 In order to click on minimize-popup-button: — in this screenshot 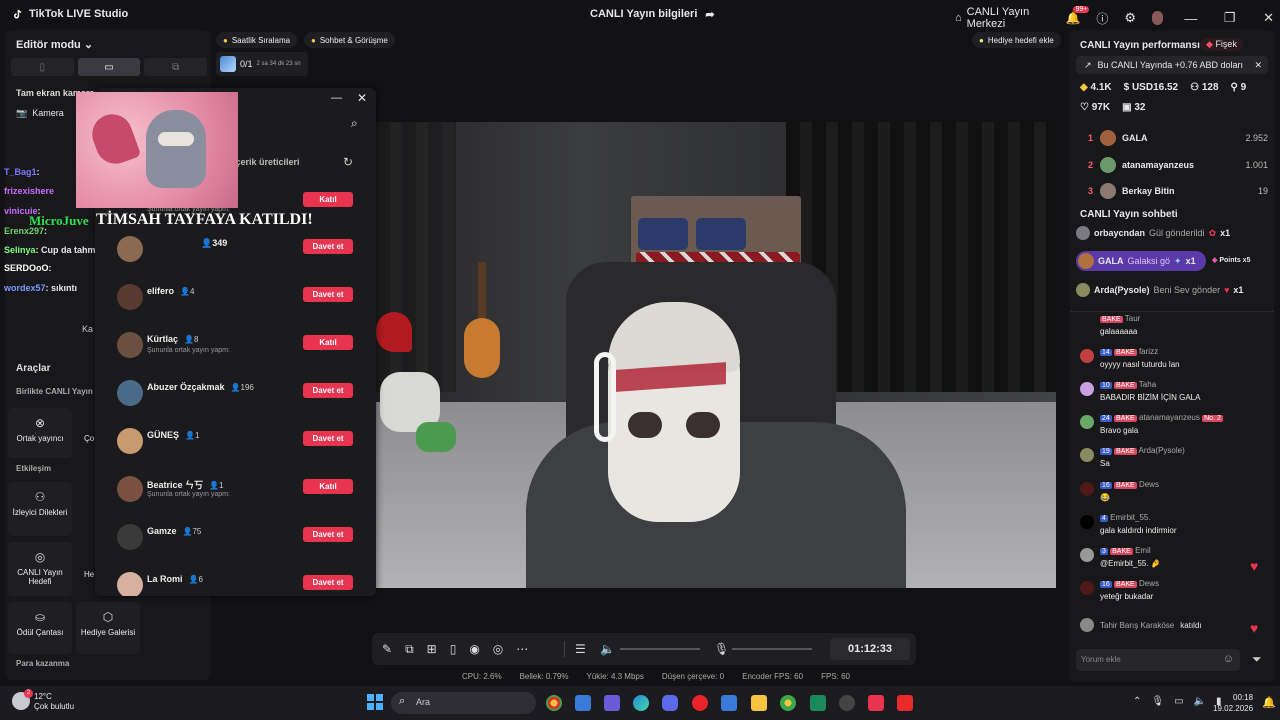, I will do `click(336, 98)`.